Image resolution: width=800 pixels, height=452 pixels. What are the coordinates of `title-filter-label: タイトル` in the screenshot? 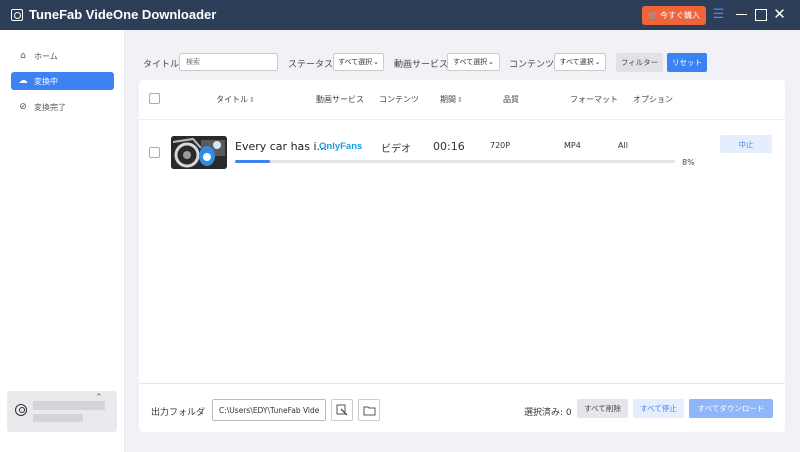 It's located at (161, 65).